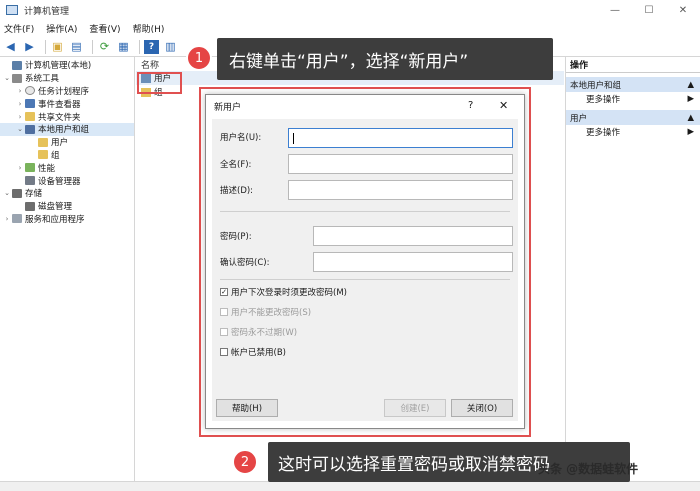 This screenshot has width=700, height=491. I want to click on fullname-field, so click(400, 164).